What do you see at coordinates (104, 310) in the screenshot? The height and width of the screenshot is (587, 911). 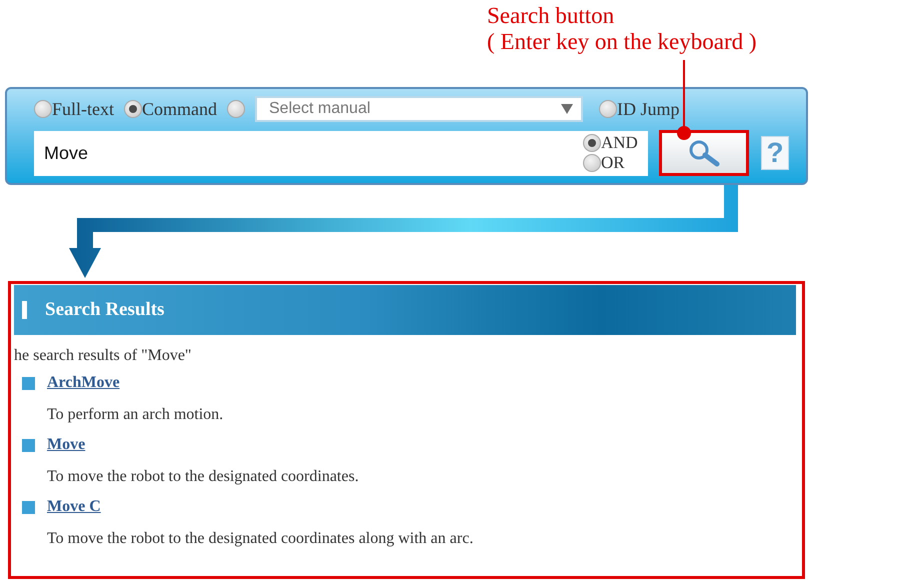 I see `results-title: Search Results` at bounding box center [104, 310].